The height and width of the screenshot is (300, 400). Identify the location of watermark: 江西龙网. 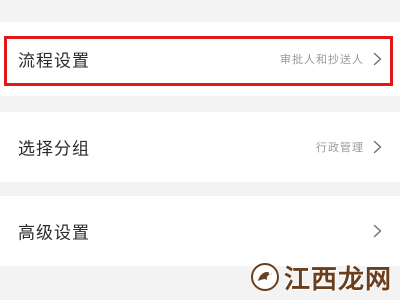
(321, 277).